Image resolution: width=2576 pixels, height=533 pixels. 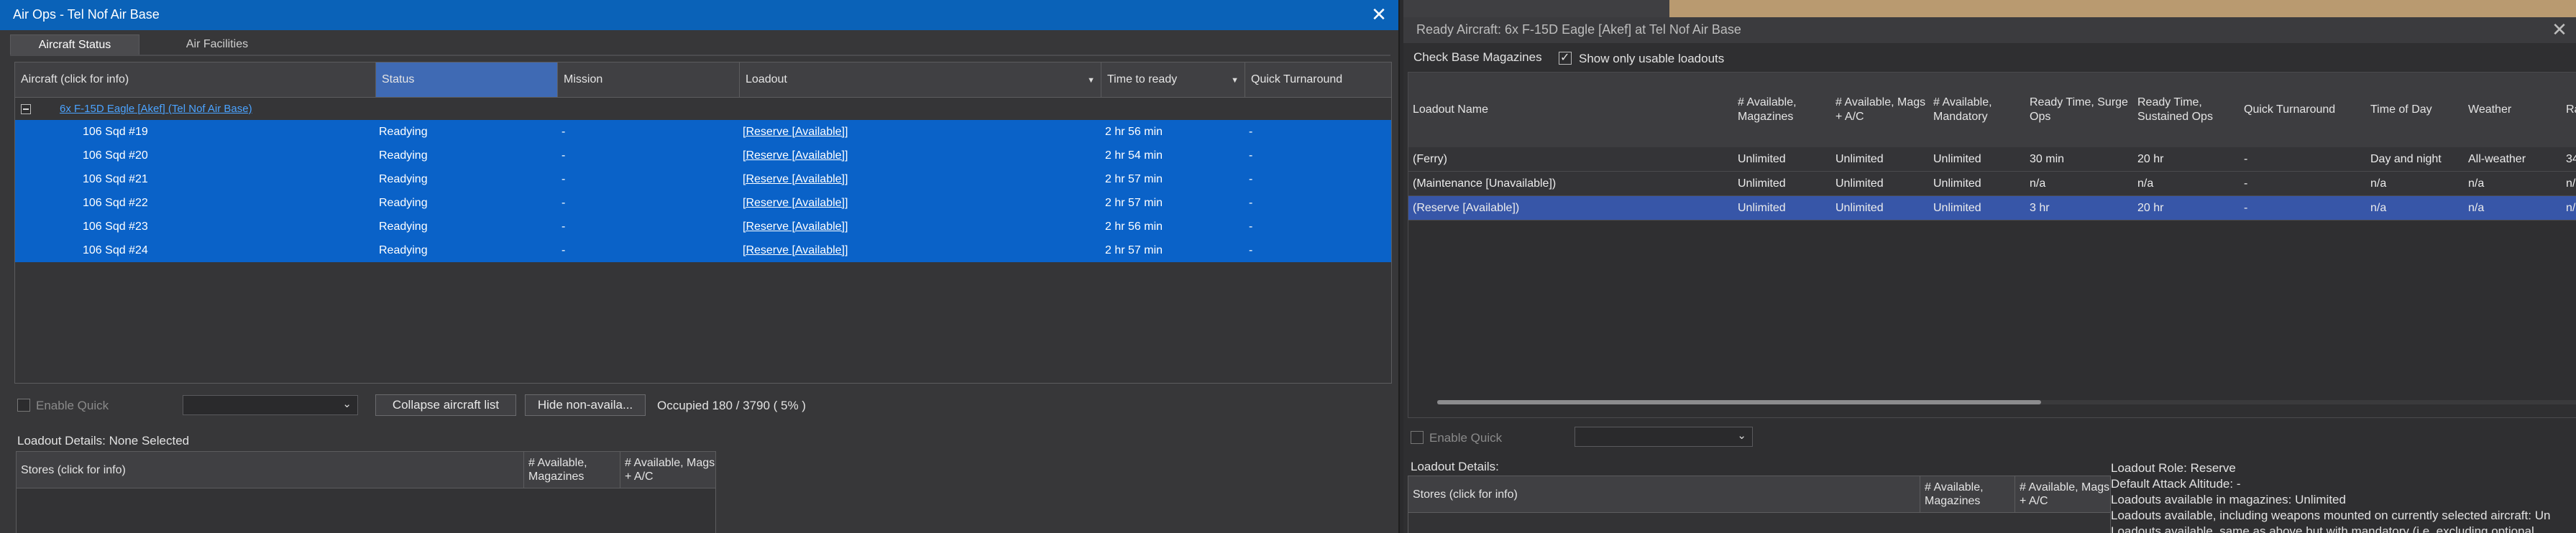 What do you see at coordinates (156, 109) in the screenshot?
I see `aircraft-group-link: 6x F-15D Eagle [Akef] (Tel Nof Air Base)` at bounding box center [156, 109].